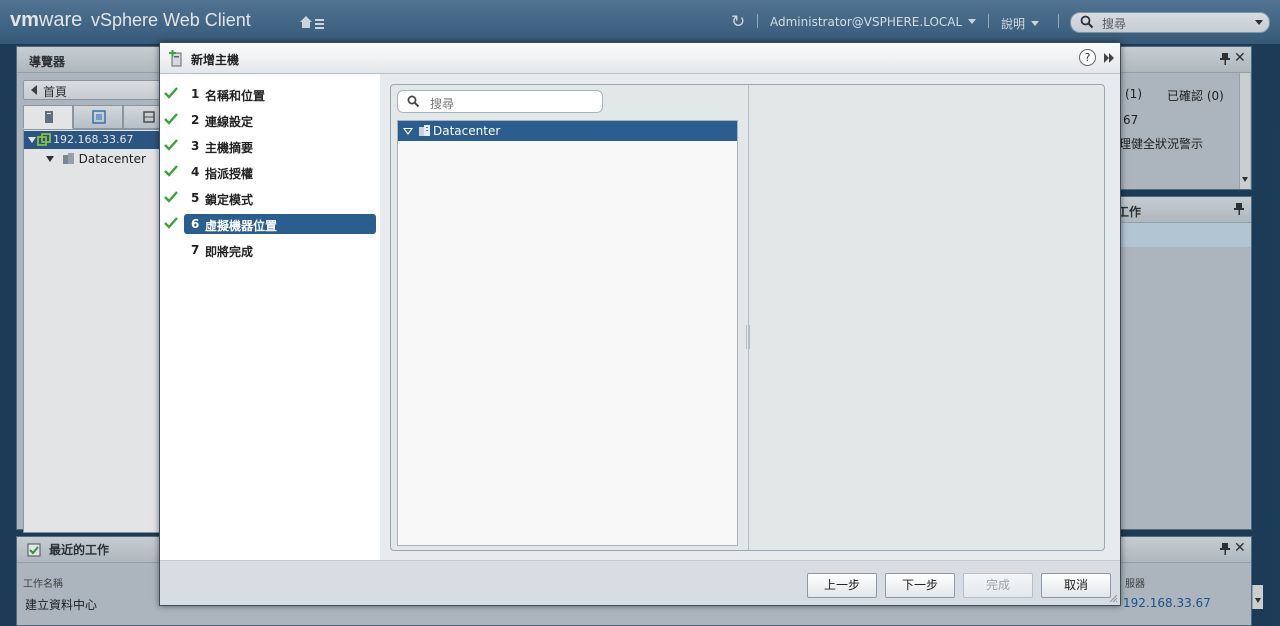 This screenshot has height=626, width=1280. Describe the element at coordinates (567, 131) in the screenshot. I see `tree-item-datacenter: Datacenter` at that location.